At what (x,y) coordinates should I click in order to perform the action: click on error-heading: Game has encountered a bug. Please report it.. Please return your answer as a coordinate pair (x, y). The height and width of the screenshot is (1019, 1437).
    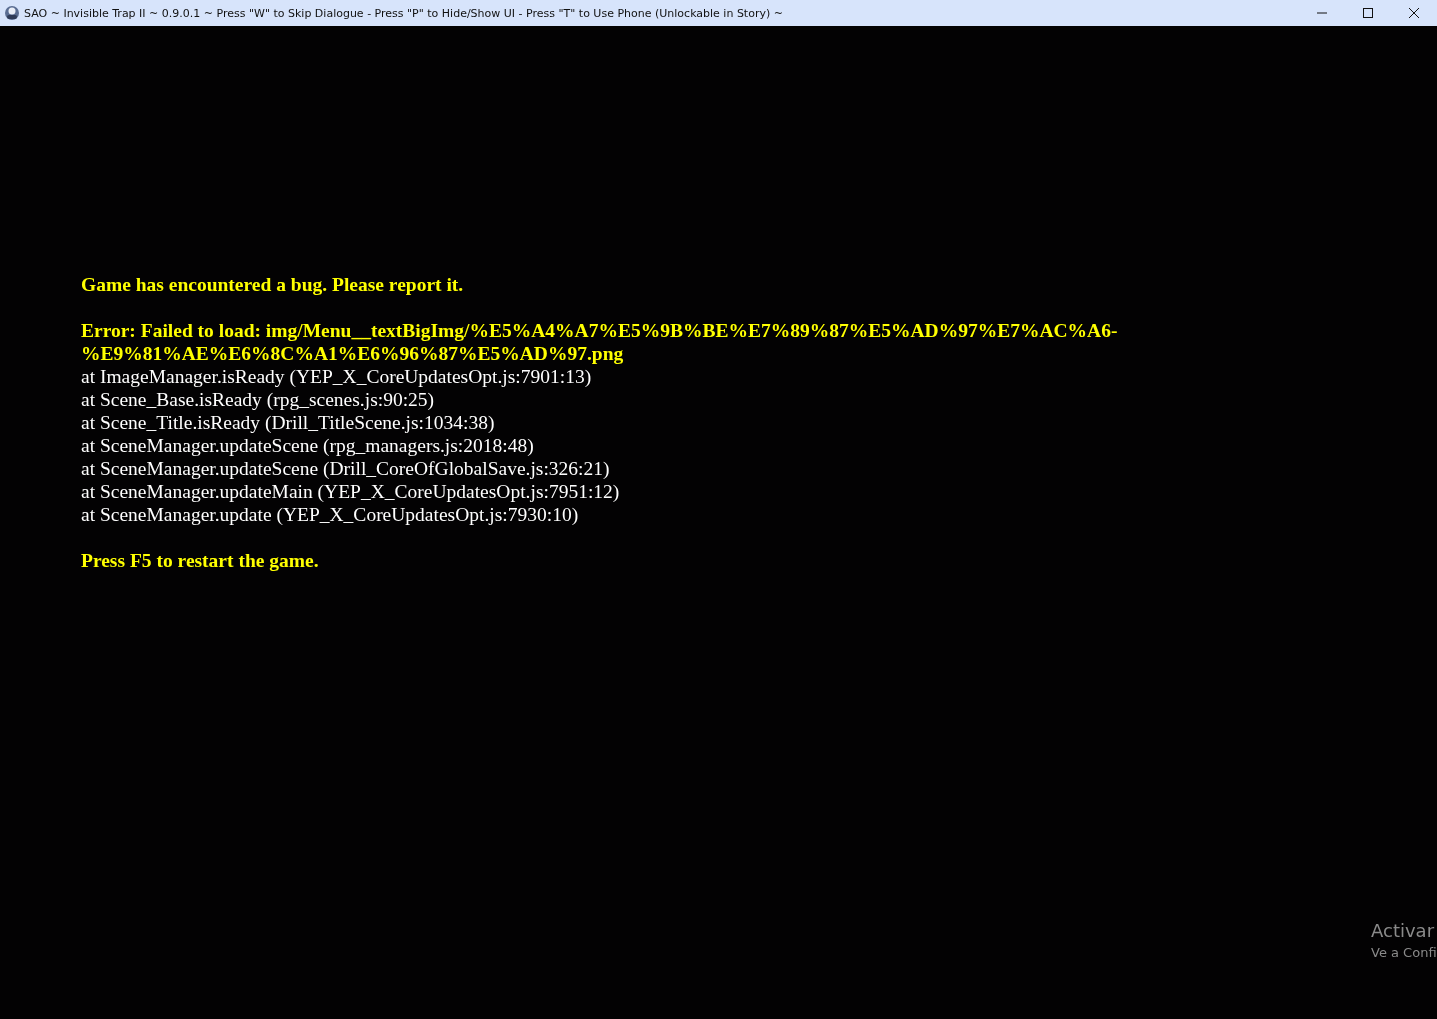
    Looking at the image, I should click on (273, 284).